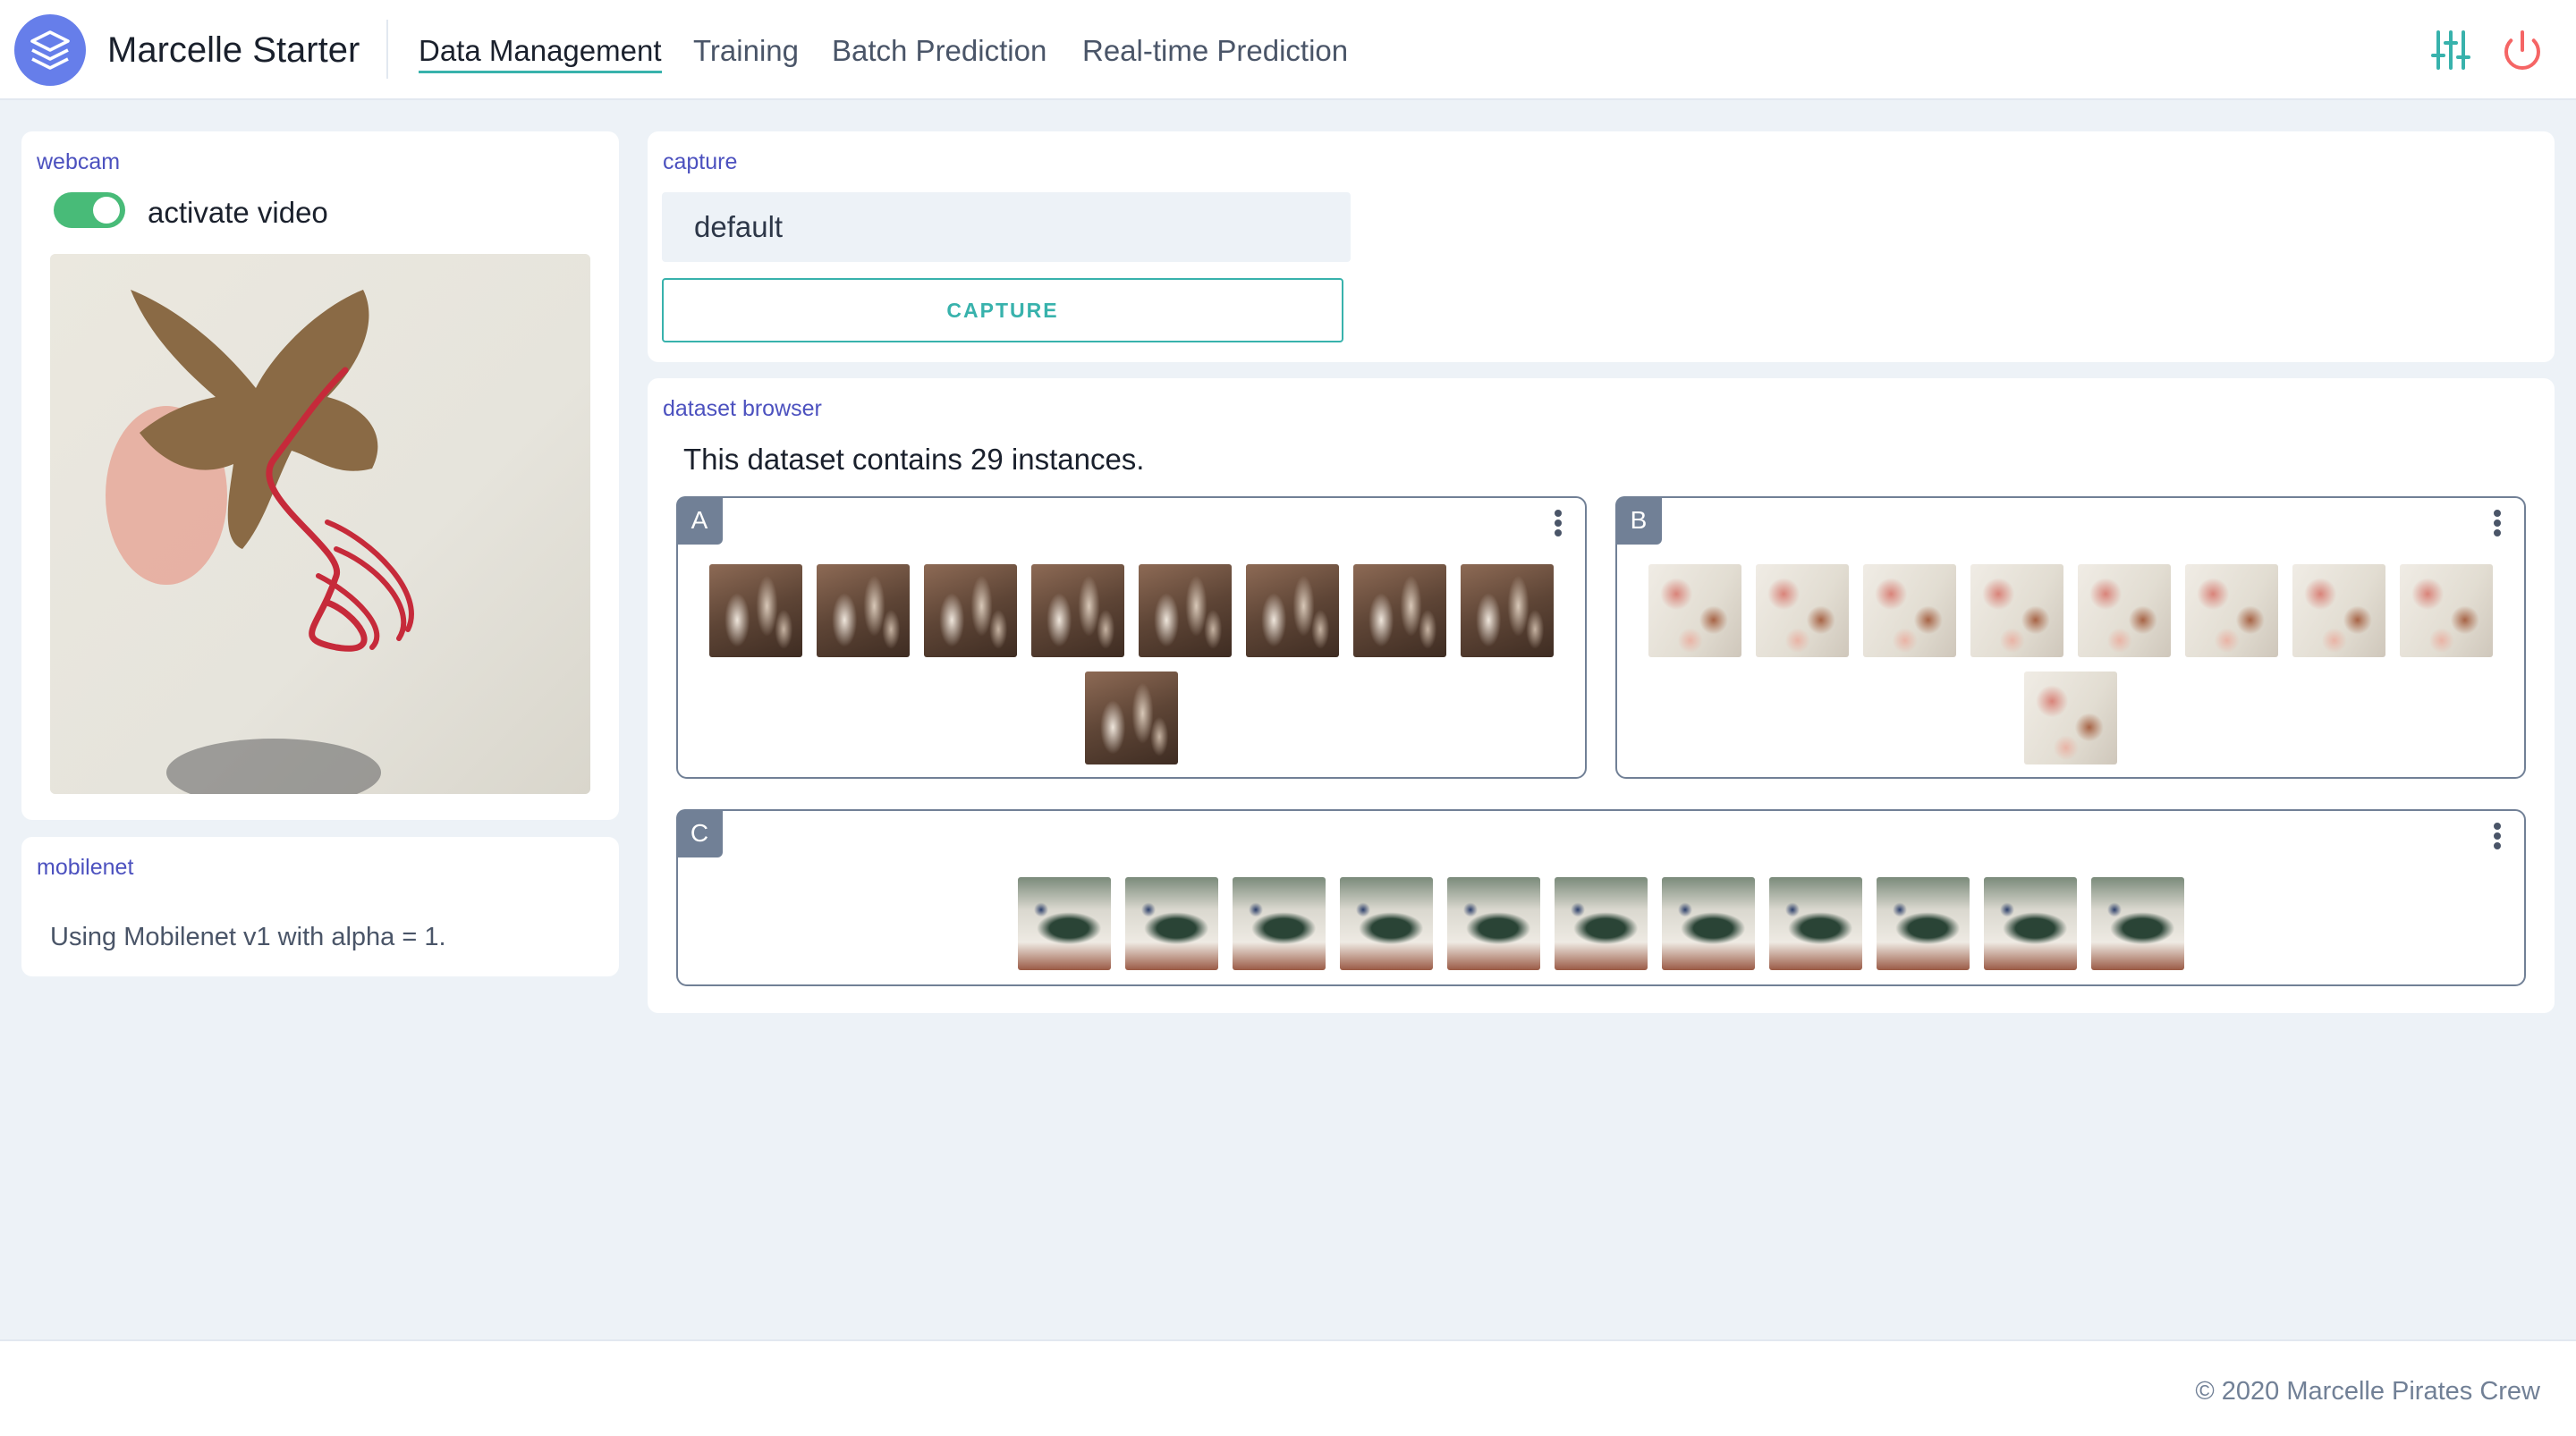 This screenshot has height=1436, width=2576. What do you see at coordinates (50, 50) in the screenshot?
I see `layers-icon` at bounding box center [50, 50].